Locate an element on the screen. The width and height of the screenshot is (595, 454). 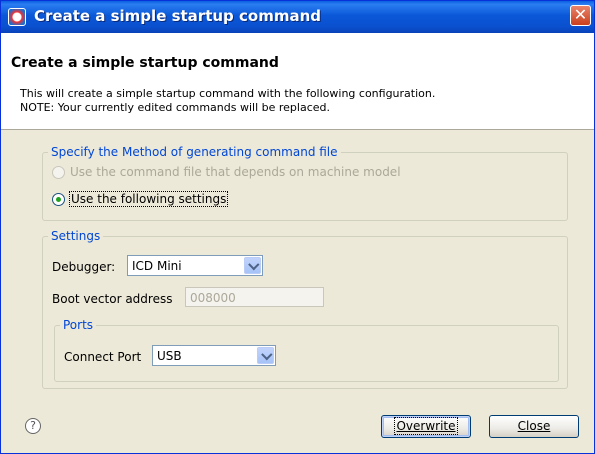
radio-following-settings-indicator is located at coordinates (58, 199).